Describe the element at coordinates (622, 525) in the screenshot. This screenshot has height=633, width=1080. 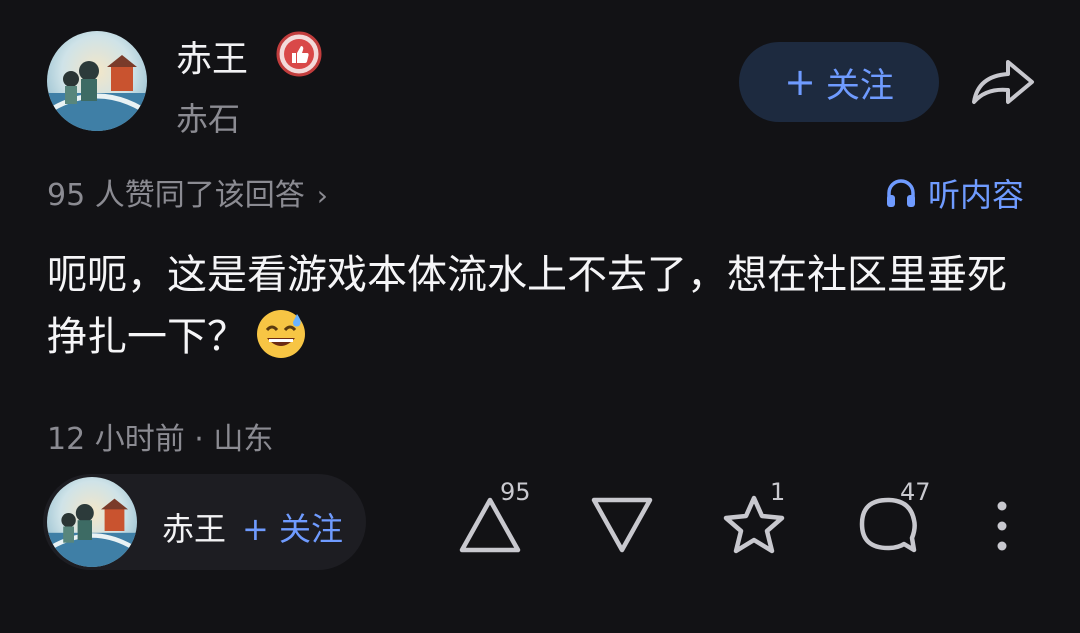
I see `downvote-icon` at that location.